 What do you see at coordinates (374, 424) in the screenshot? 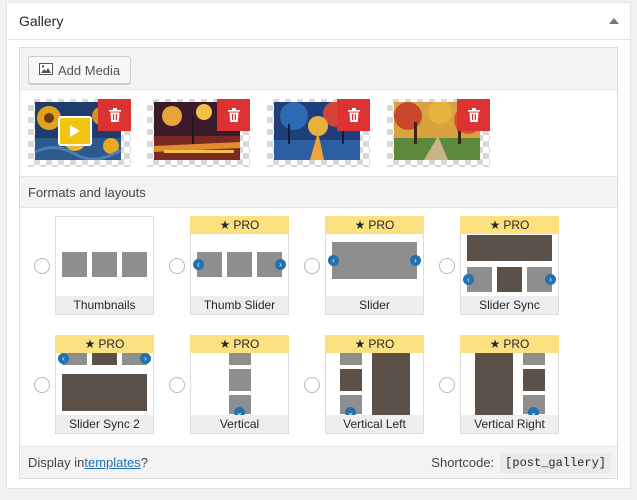
I see `layout-label: Vertical Left` at bounding box center [374, 424].